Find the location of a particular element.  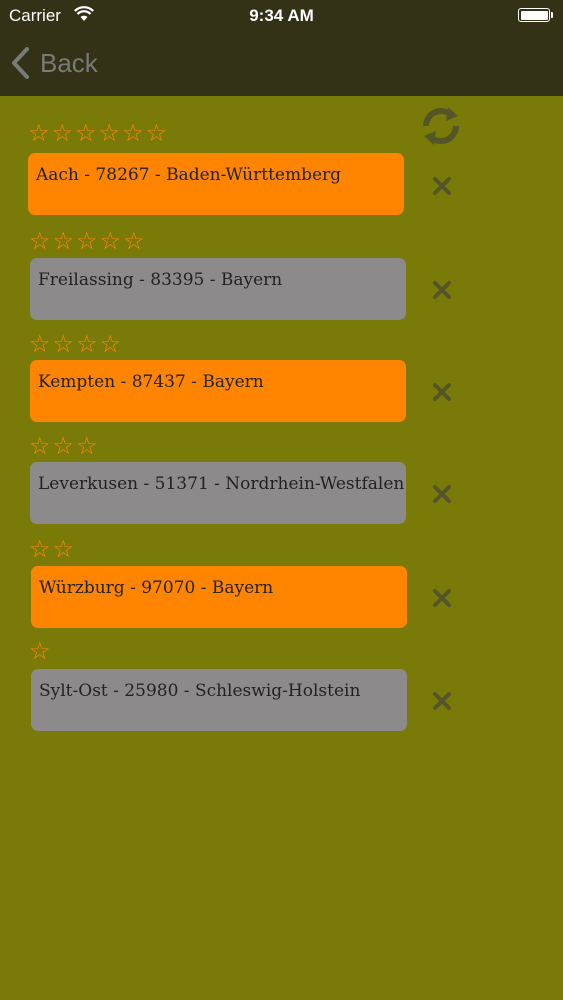

rating-stars: ☆☆☆ is located at coordinates (64, 446).